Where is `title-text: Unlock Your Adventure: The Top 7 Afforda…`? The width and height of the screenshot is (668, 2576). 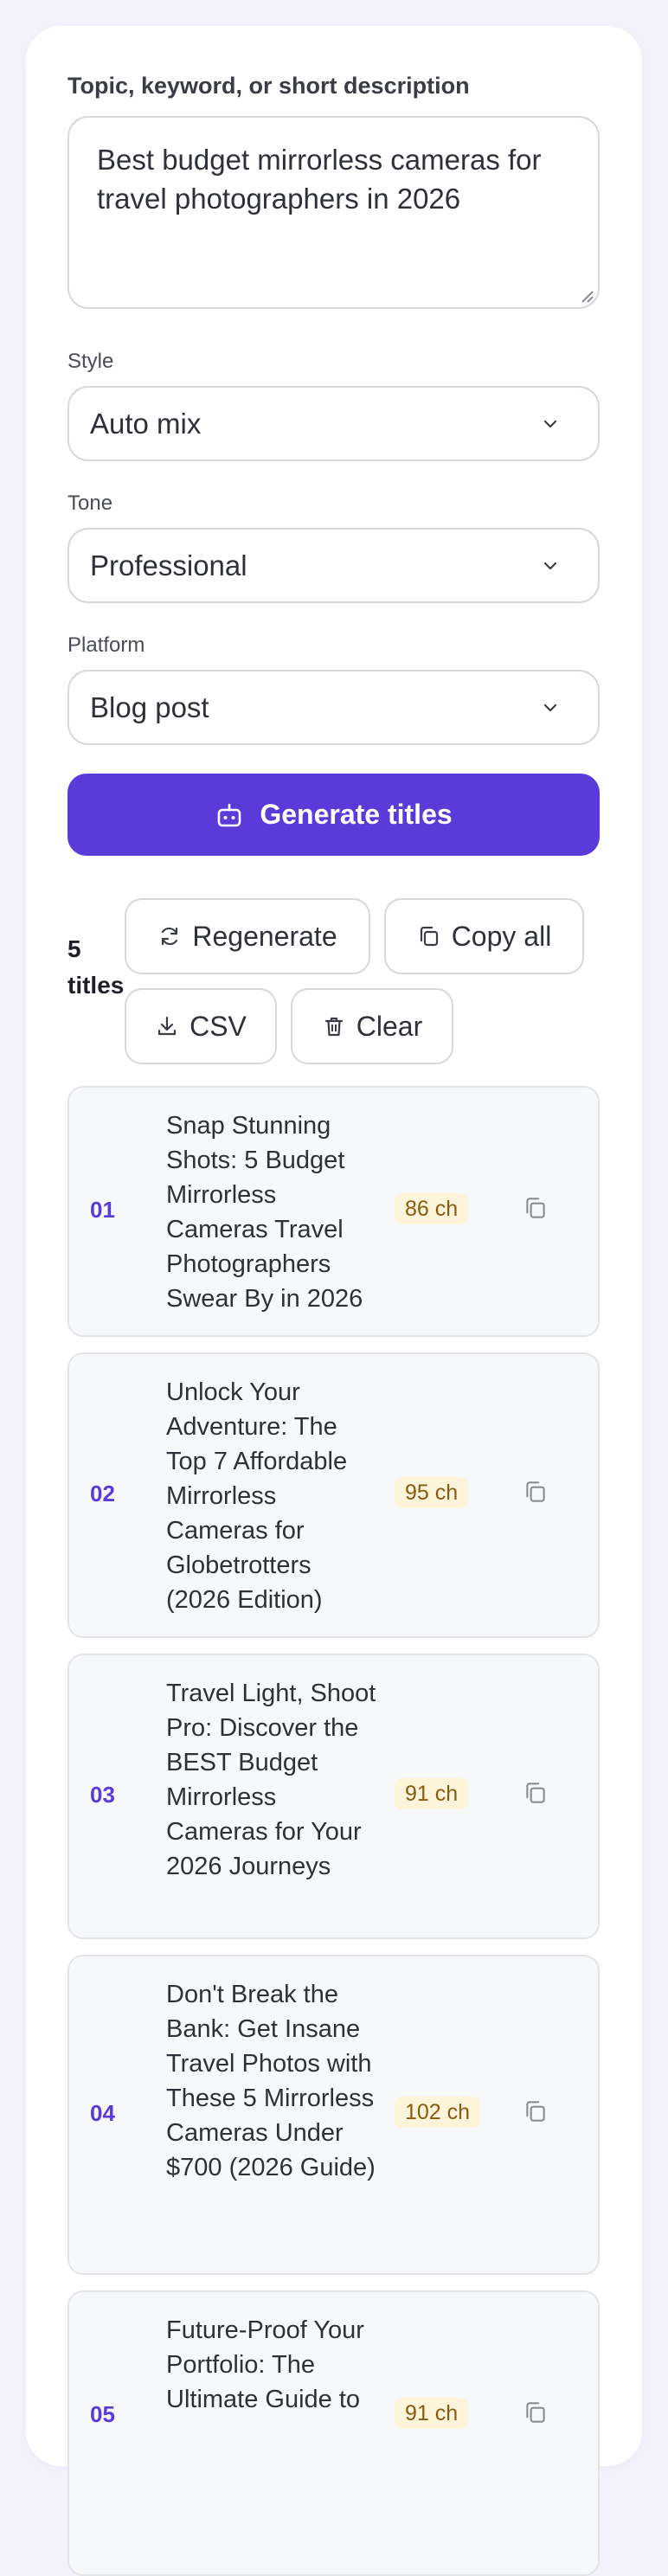 title-text: Unlock Your Adventure: The Top 7 Afforda… is located at coordinates (257, 1496).